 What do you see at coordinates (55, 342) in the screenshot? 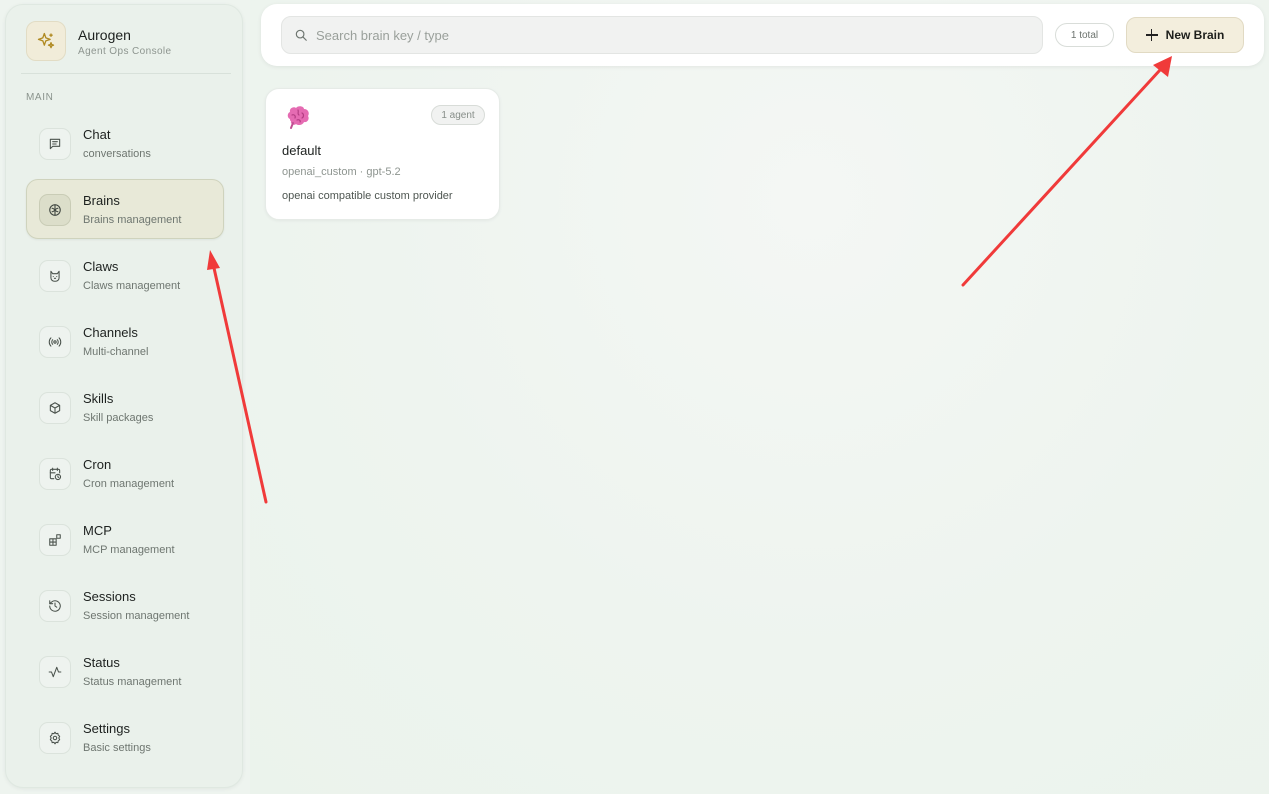
I see `broadcast-icon` at bounding box center [55, 342].